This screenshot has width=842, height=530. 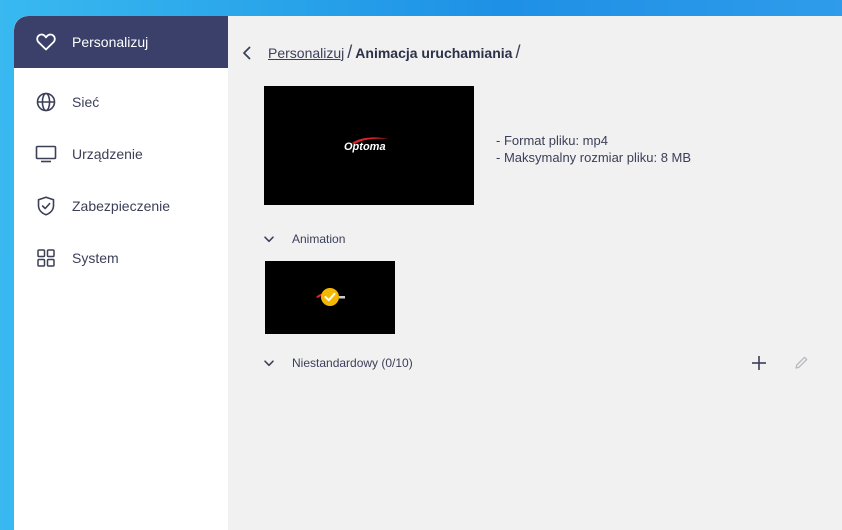 I want to click on sidebar-item-label: Urządzenie, so click(x=107, y=154).